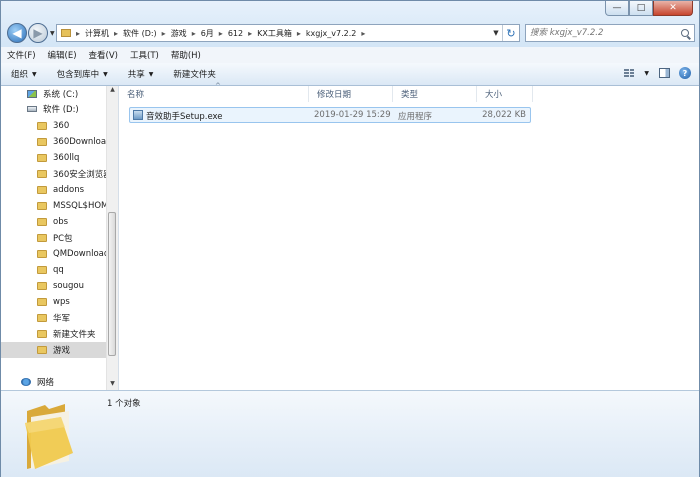 Image resolution: width=700 pixels, height=477 pixels. What do you see at coordinates (214, 92) in the screenshot?
I see `column-header-name: 名称 ^` at bounding box center [214, 92].